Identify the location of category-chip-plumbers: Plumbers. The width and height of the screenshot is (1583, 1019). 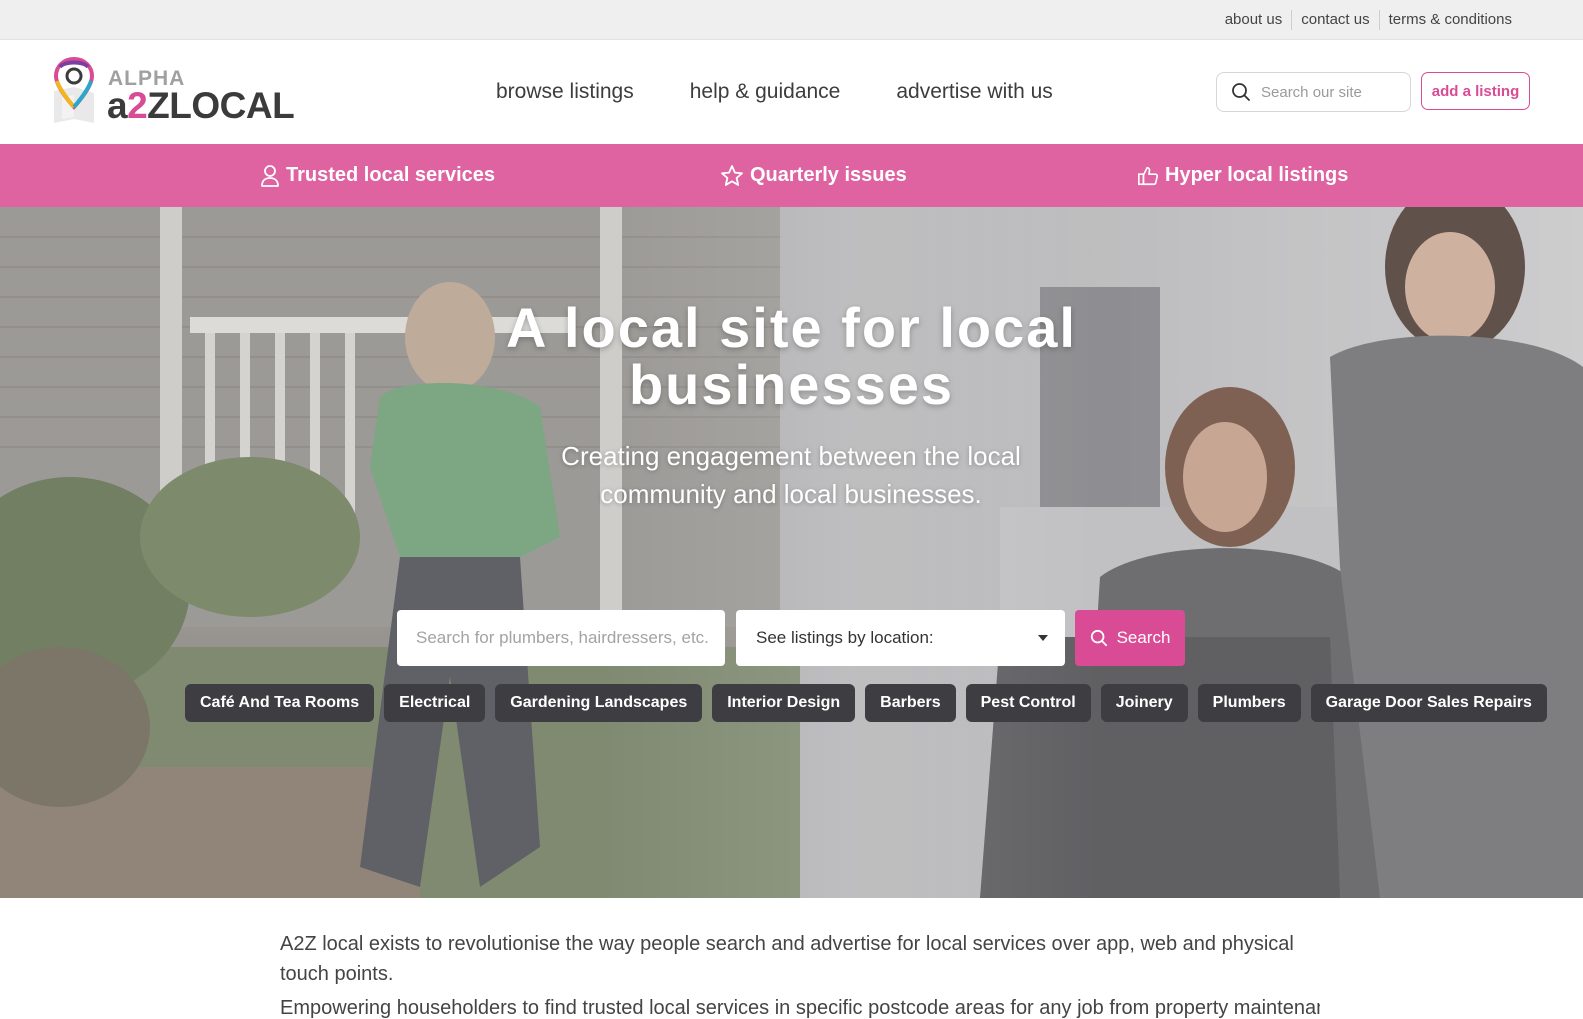
(1249, 703).